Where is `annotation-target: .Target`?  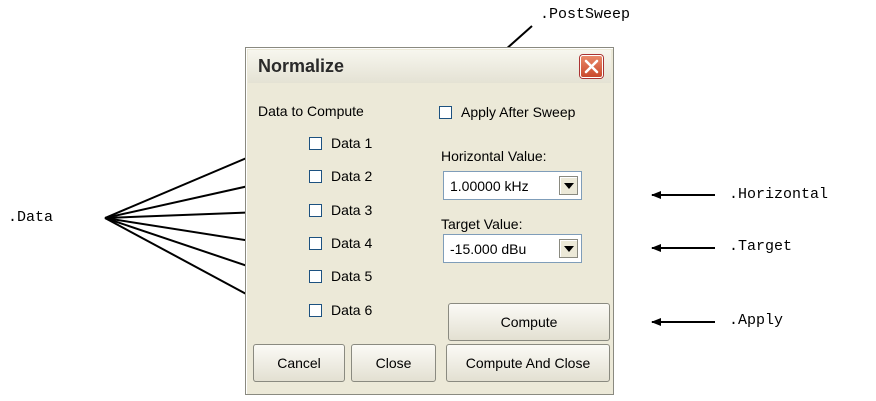 annotation-target: .Target is located at coordinates (761, 246).